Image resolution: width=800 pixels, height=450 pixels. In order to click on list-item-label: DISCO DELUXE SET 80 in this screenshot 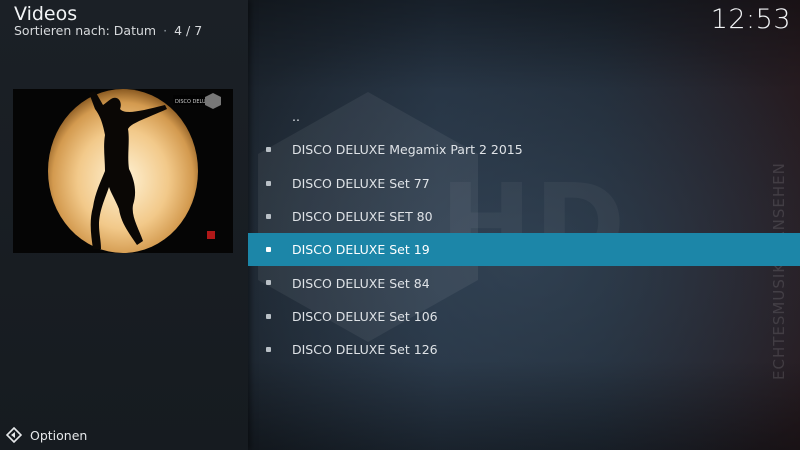, I will do `click(362, 217)`.